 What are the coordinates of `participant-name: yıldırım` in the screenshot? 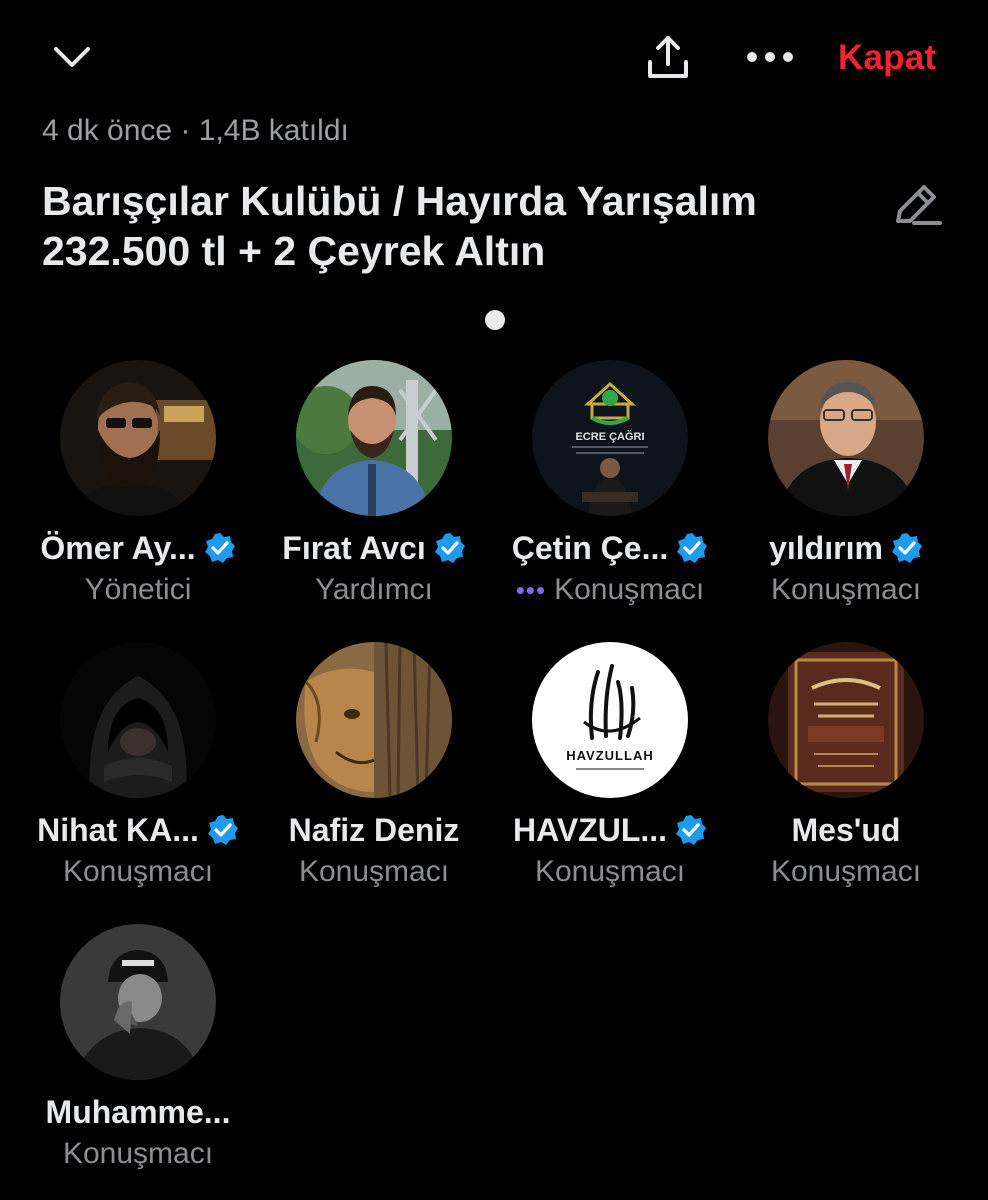 It's located at (826, 547).